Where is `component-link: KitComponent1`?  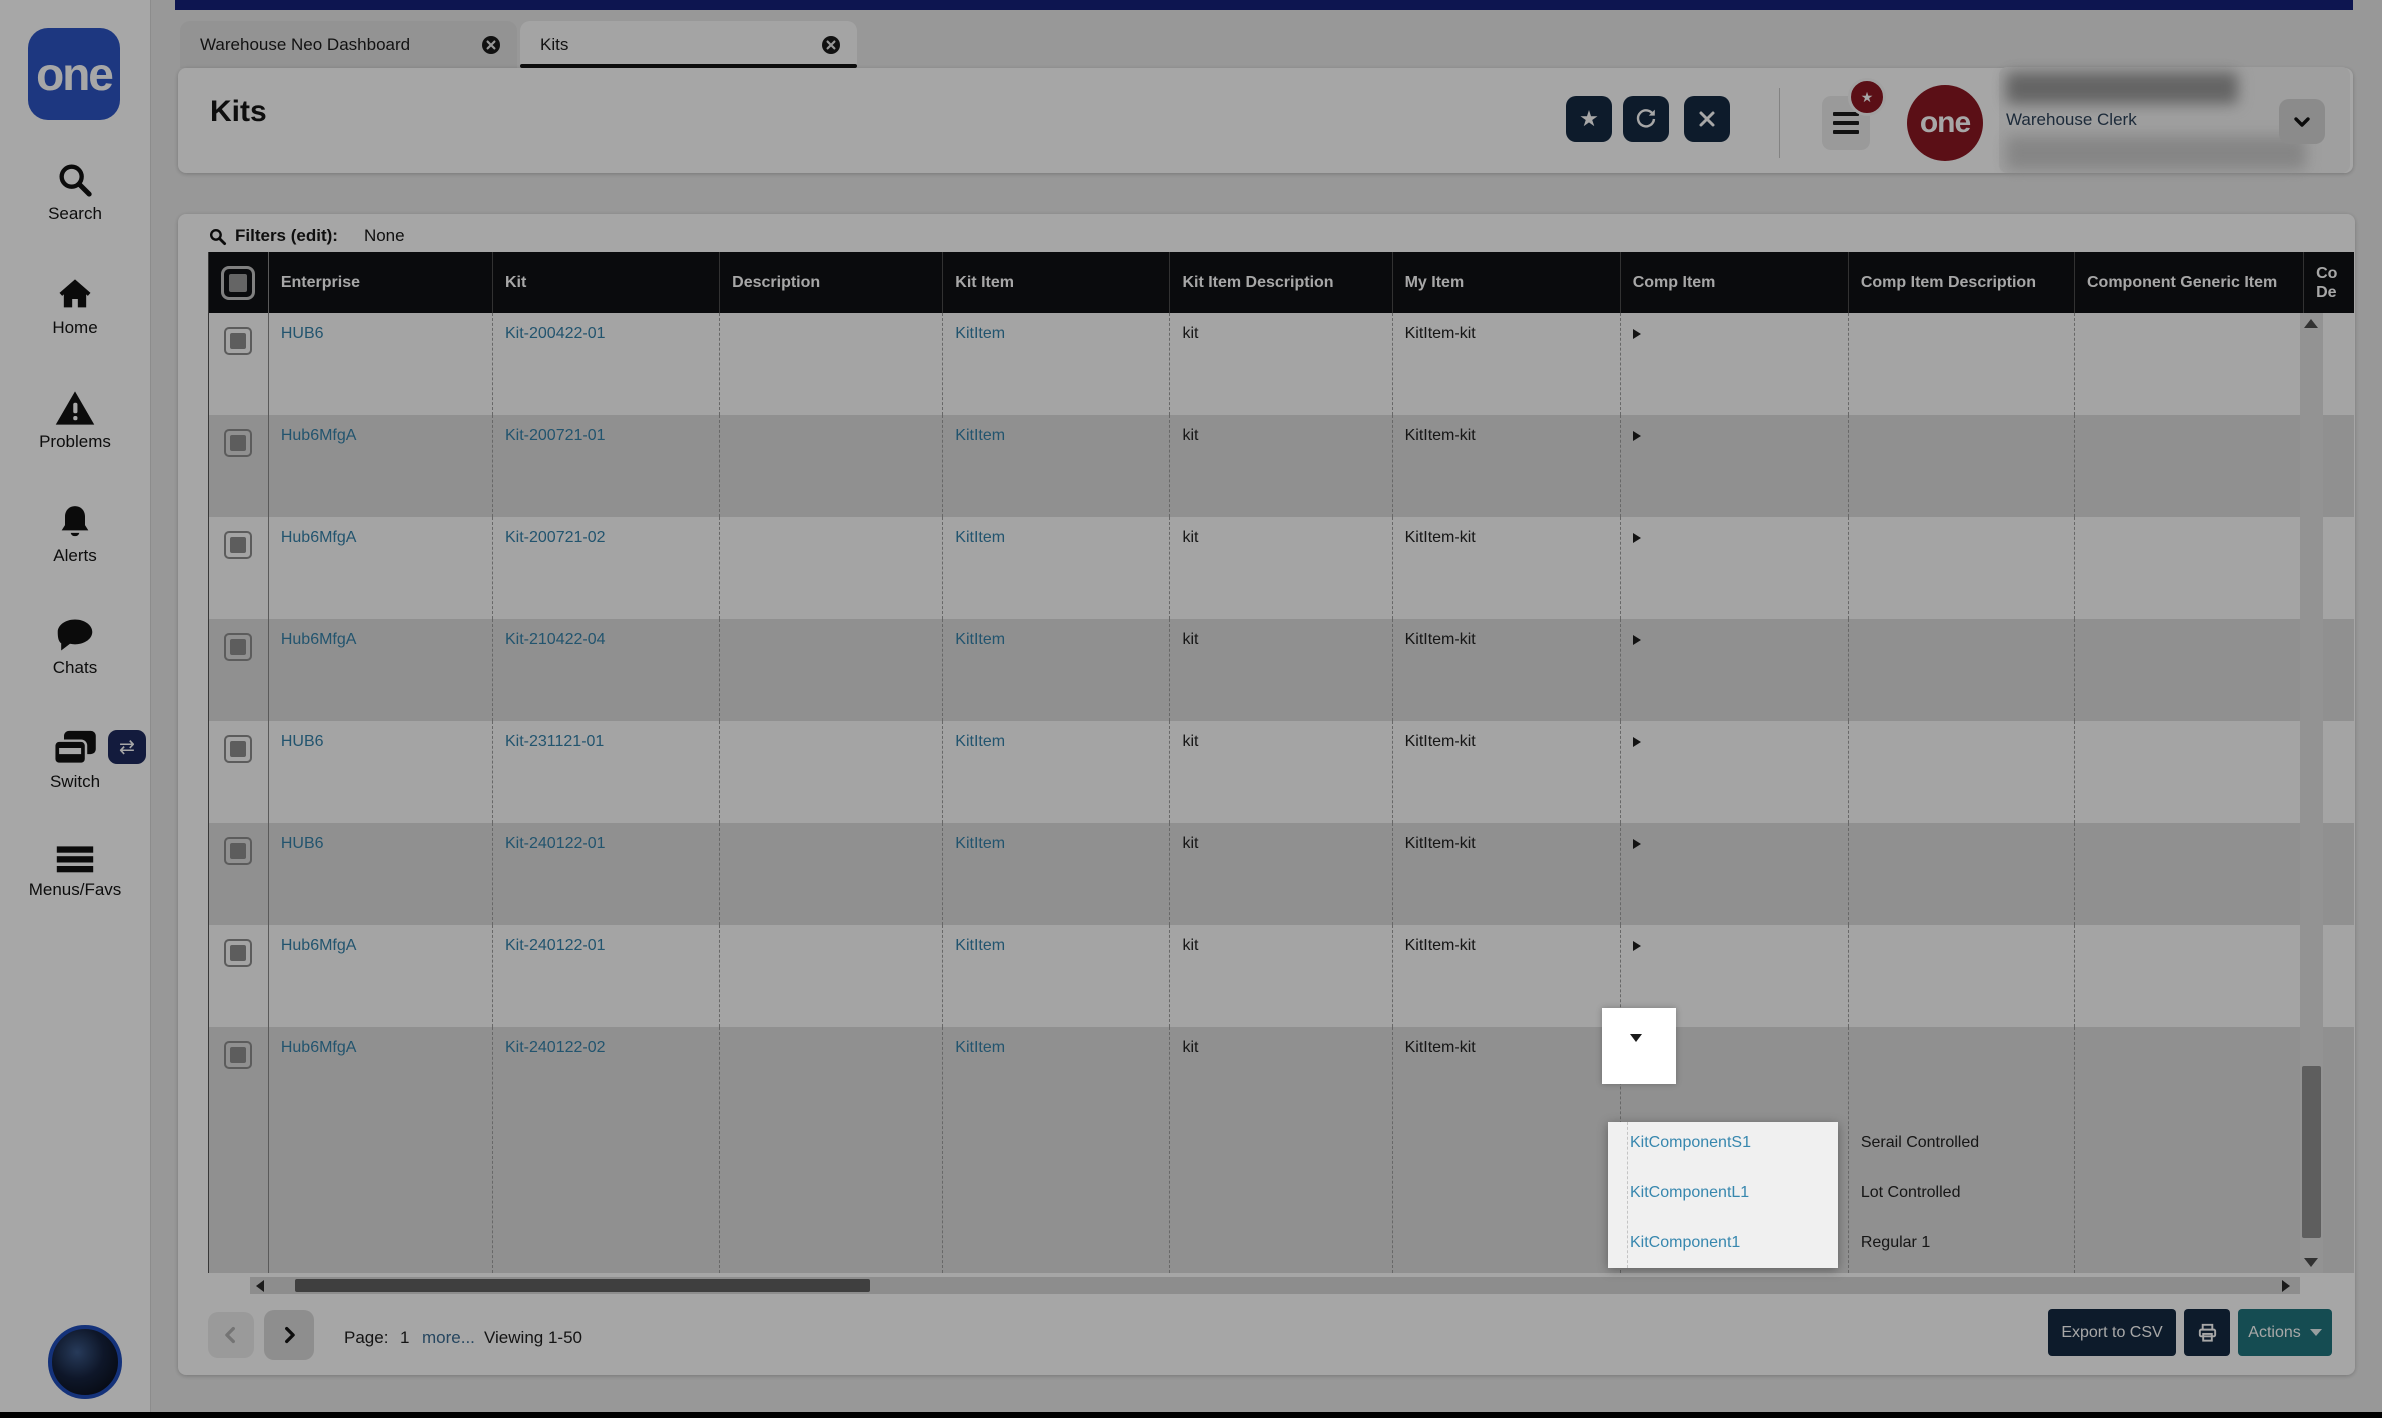
component-link: KitComponent1 is located at coordinates (1685, 1246).